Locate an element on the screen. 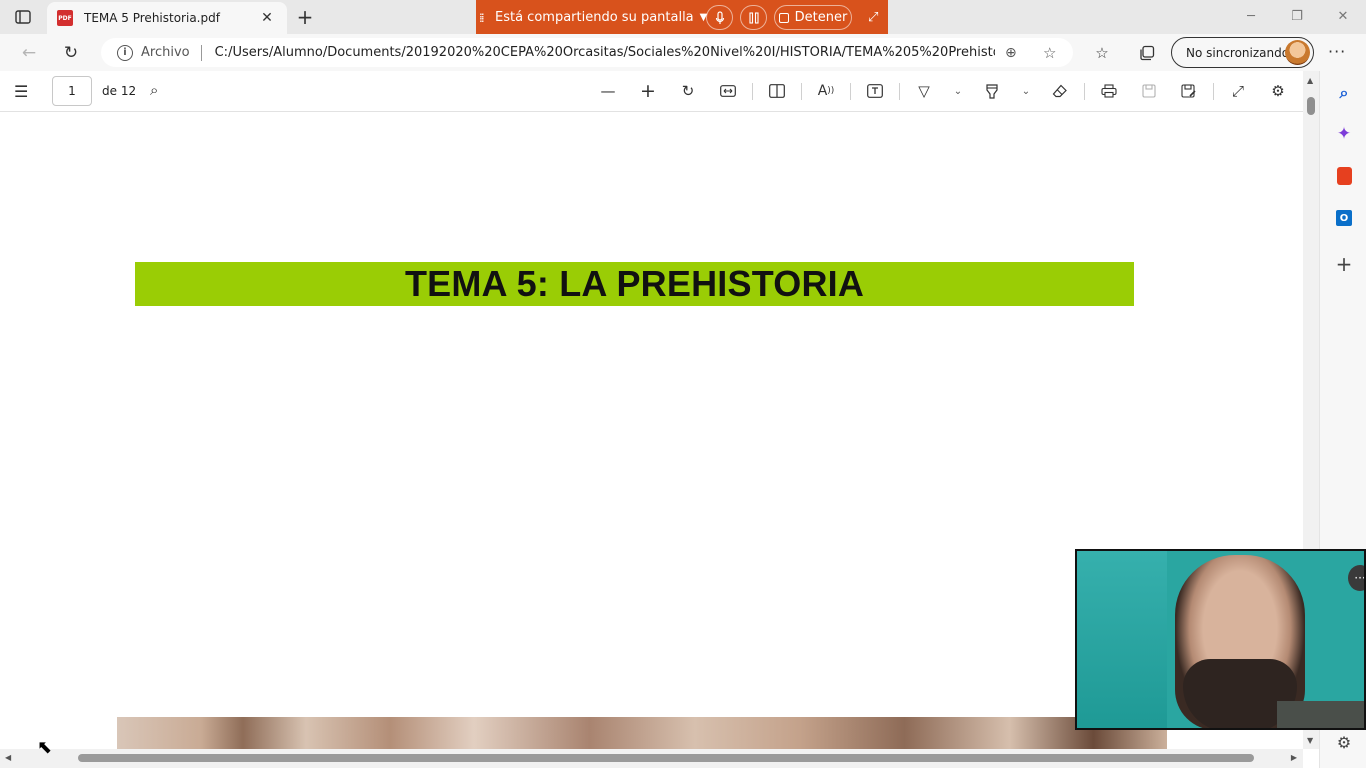  scroll-up-icon: ▲ is located at coordinates (1310, 80).